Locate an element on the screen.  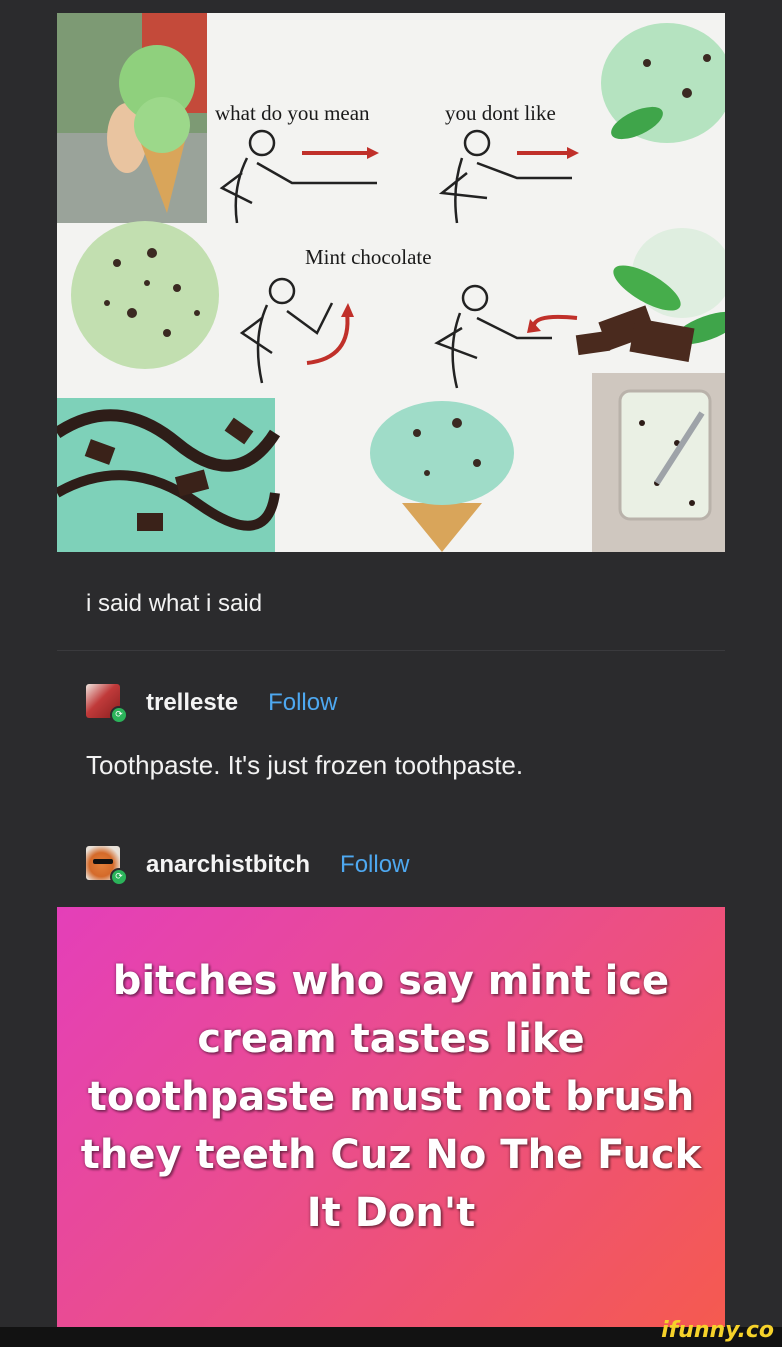
username-anarchistbitch: anarchistbitch is located at coordinates (228, 865).